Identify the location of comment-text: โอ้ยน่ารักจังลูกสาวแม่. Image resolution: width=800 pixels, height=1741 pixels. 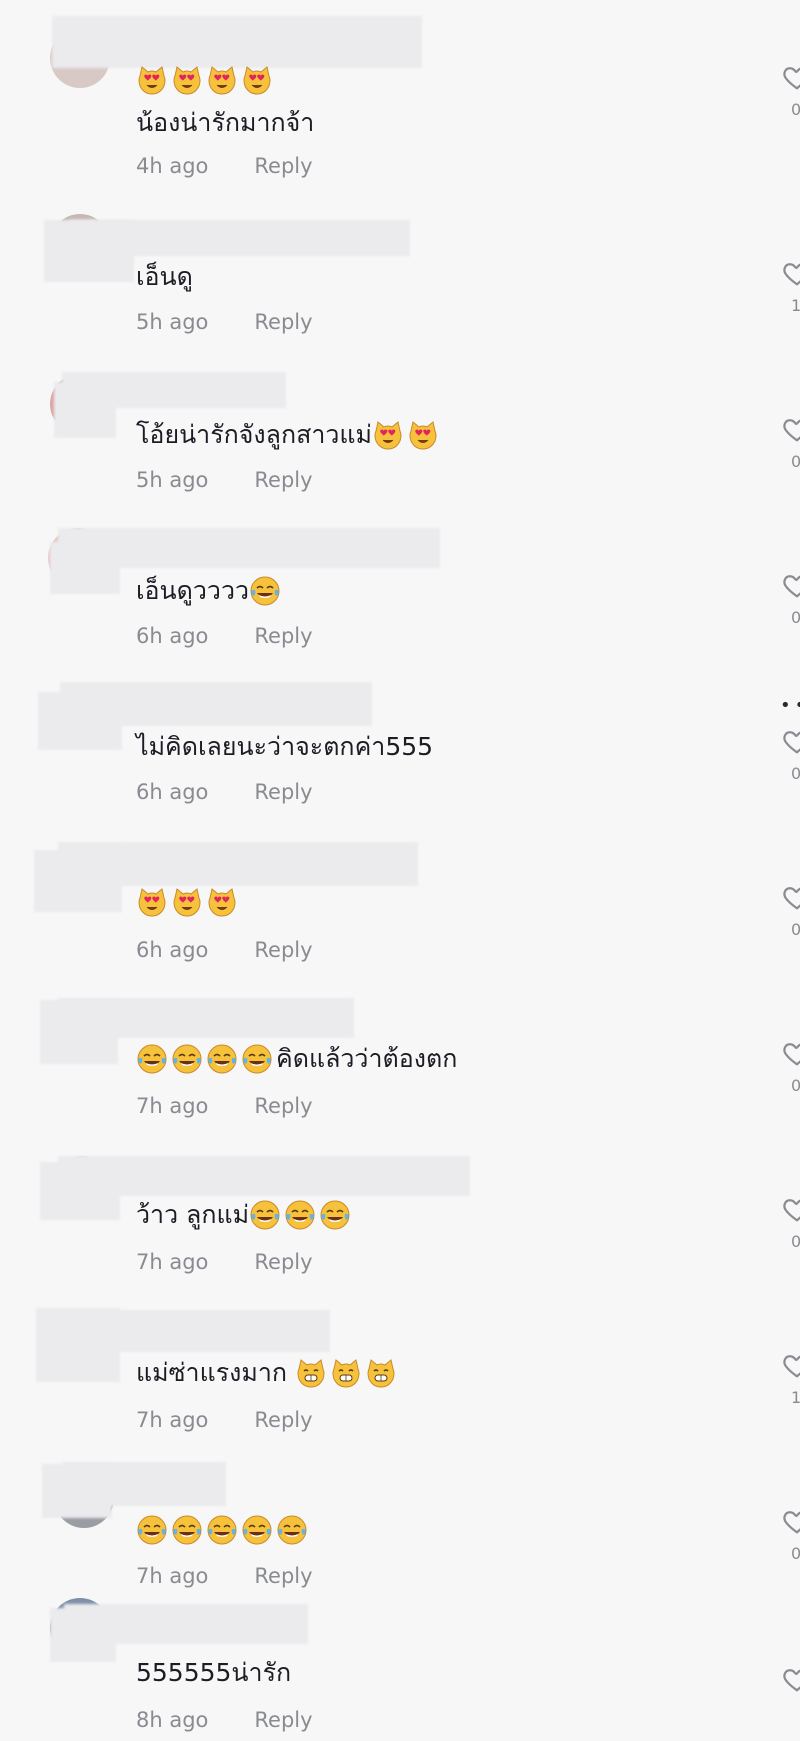
(289, 435).